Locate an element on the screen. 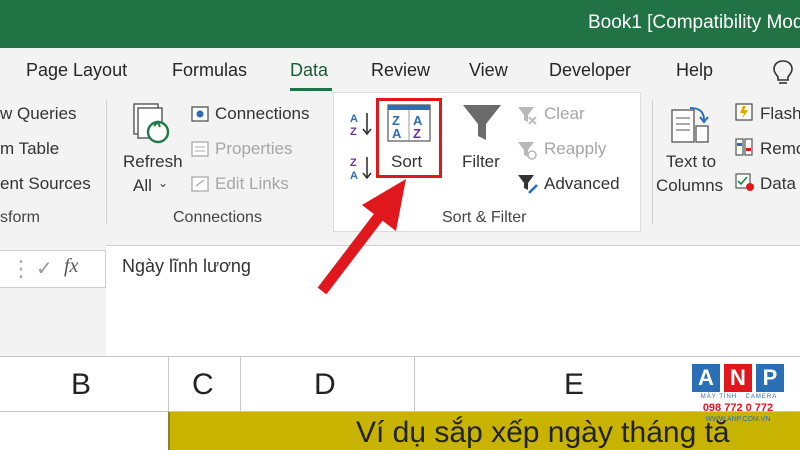 Image resolution: width=800 pixels, height=450 pixels. reapply-icon is located at coordinates (527, 151).